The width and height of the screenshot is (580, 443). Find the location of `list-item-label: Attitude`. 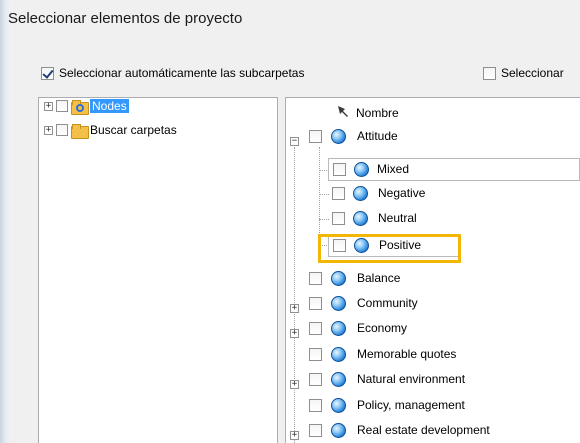

list-item-label: Attitude is located at coordinates (377, 136).